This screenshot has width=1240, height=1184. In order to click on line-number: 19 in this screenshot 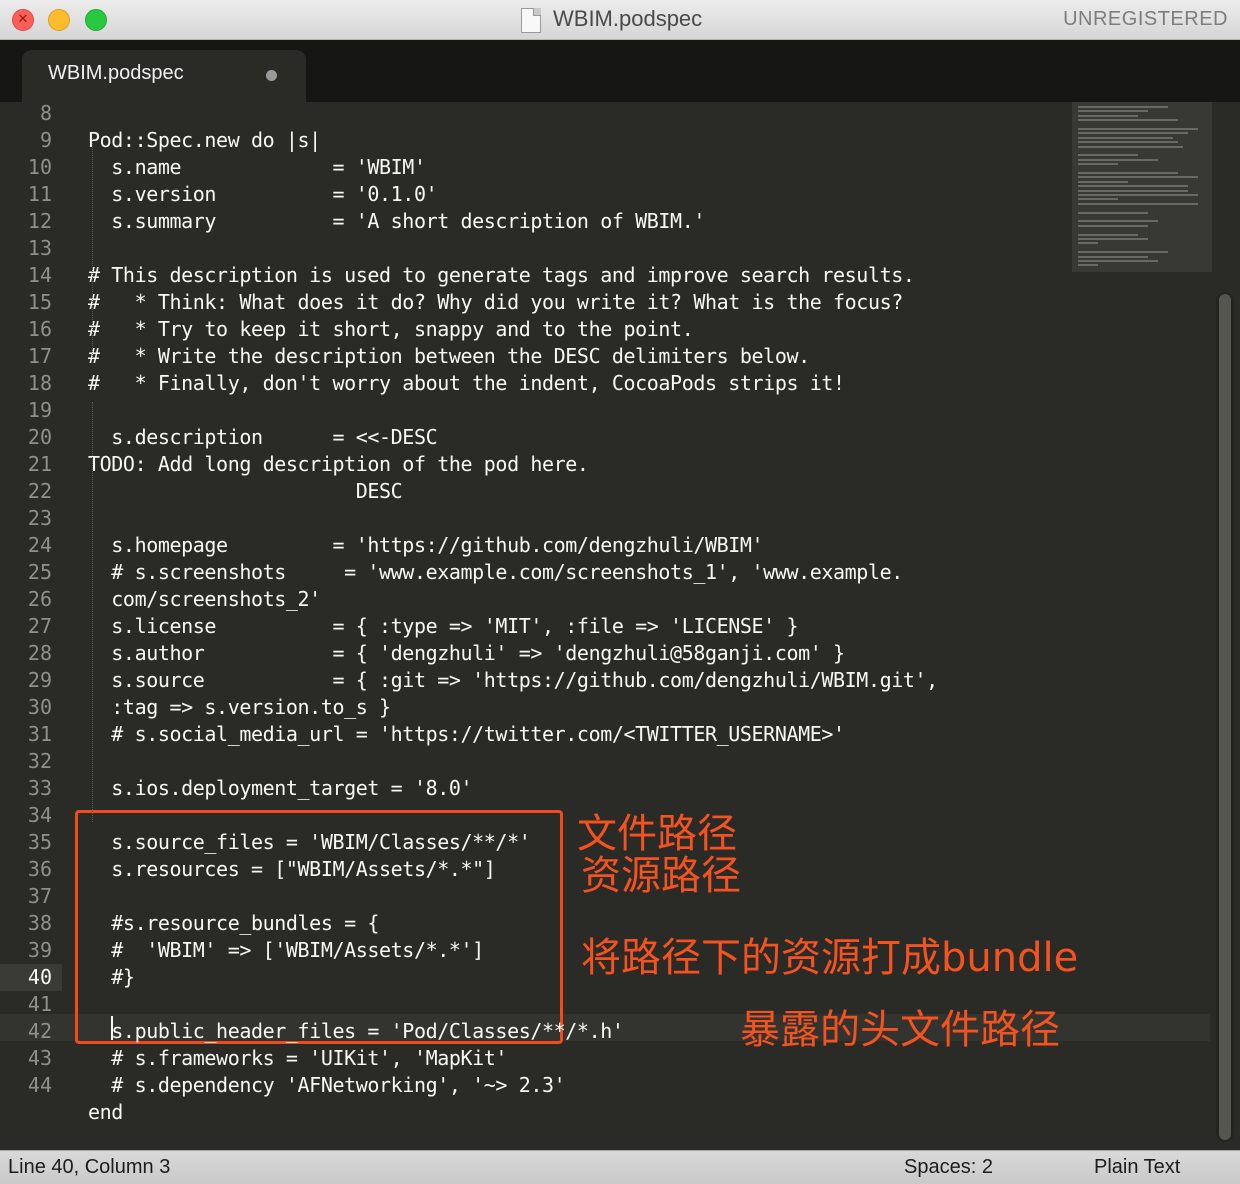, I will do `click(26, 410)`.